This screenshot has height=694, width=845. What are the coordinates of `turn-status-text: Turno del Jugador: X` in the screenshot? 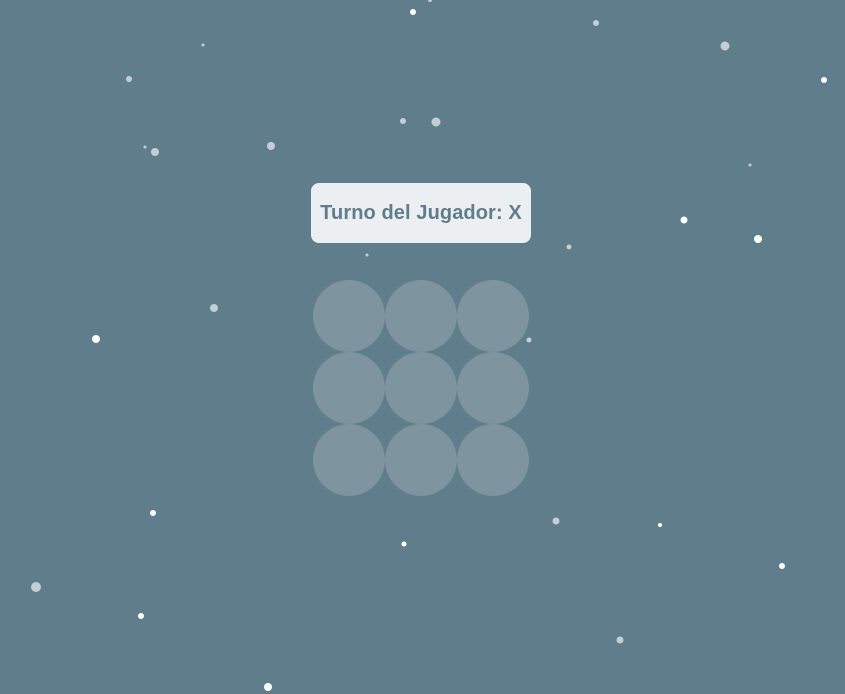 It's located at (421, 212).